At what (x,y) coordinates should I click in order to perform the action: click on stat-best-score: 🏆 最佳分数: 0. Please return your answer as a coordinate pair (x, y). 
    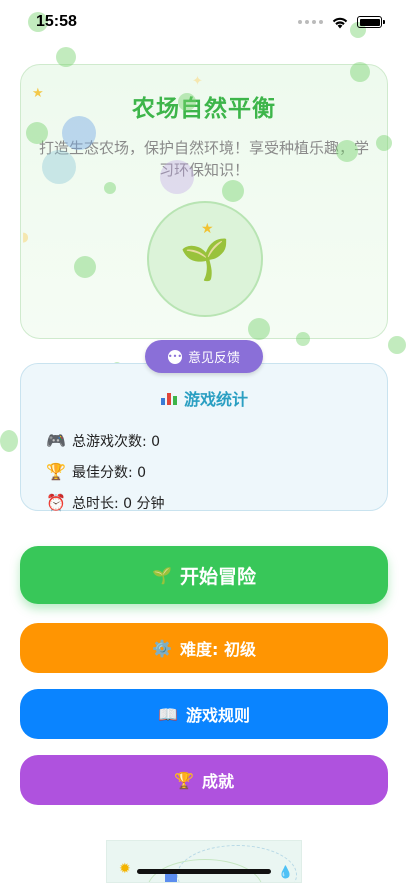
    Looking at the image, I should click on (216, 471).